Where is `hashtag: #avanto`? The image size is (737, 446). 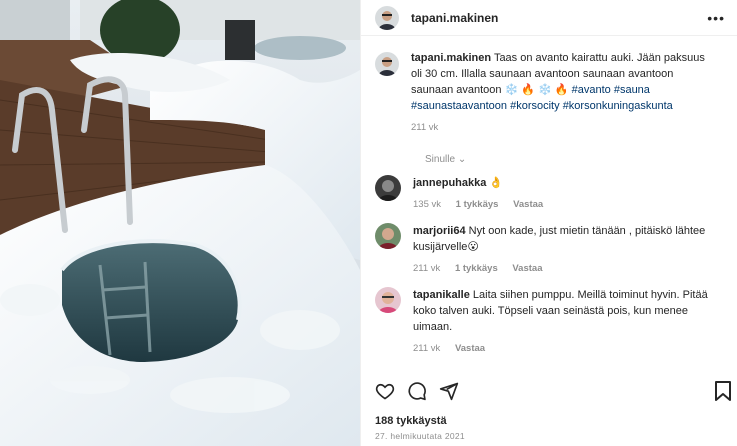
hashtag: #avanto is located at coordinates (591, 90).